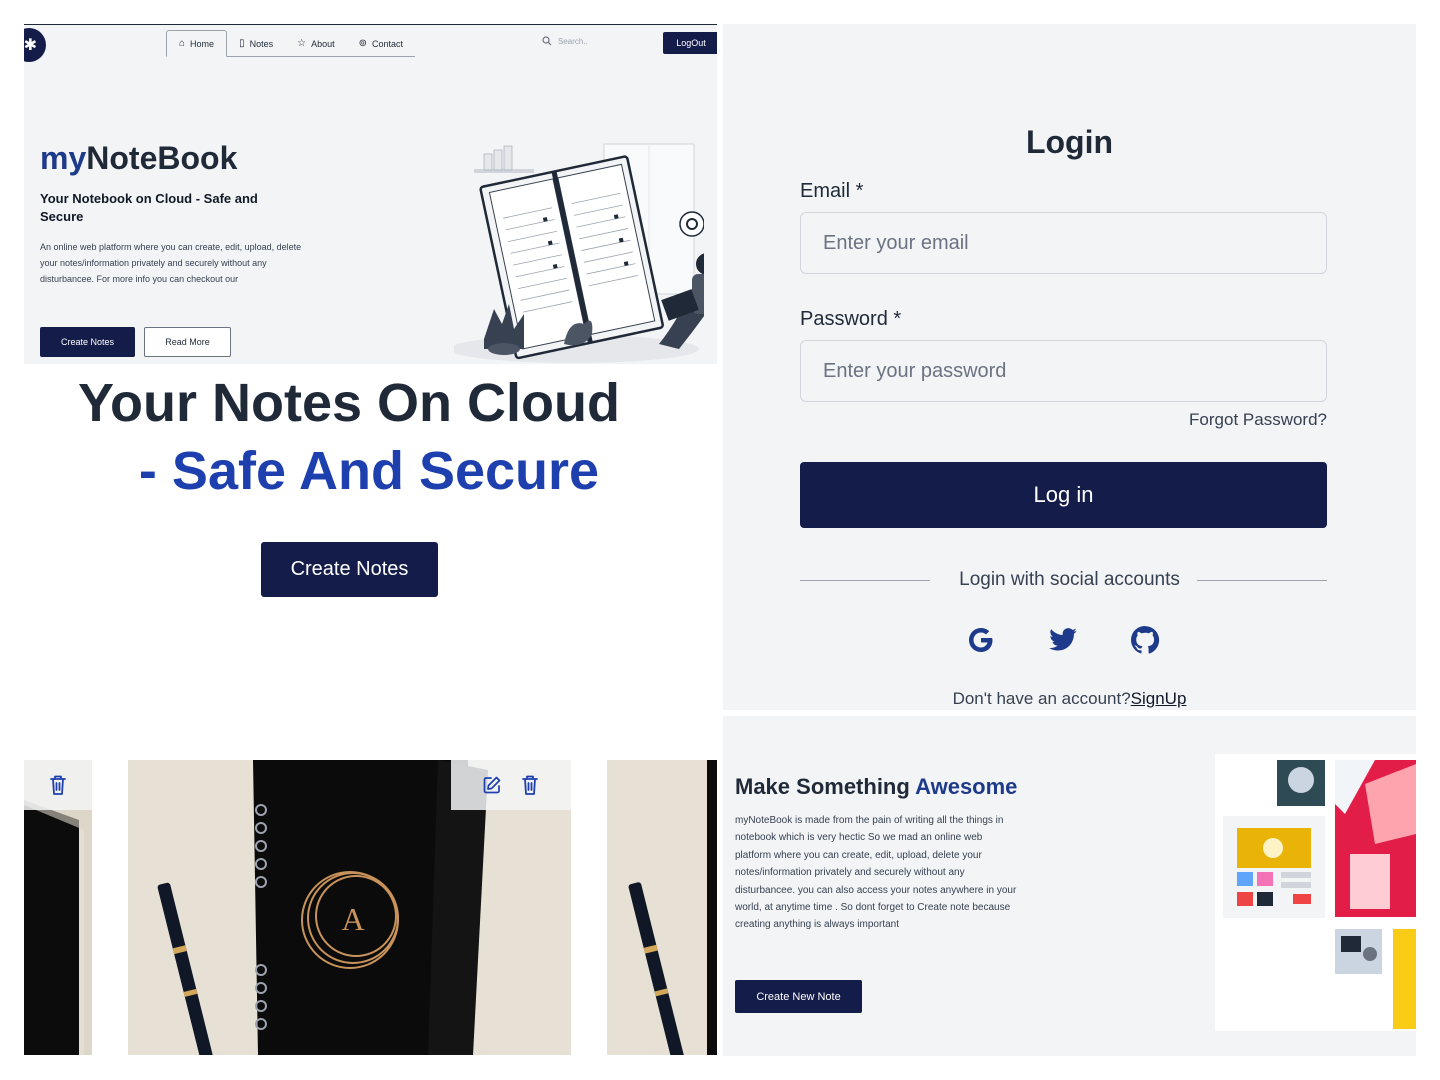  I want to click on nav-tab-home: ⌂ Home, so click(197, 43).